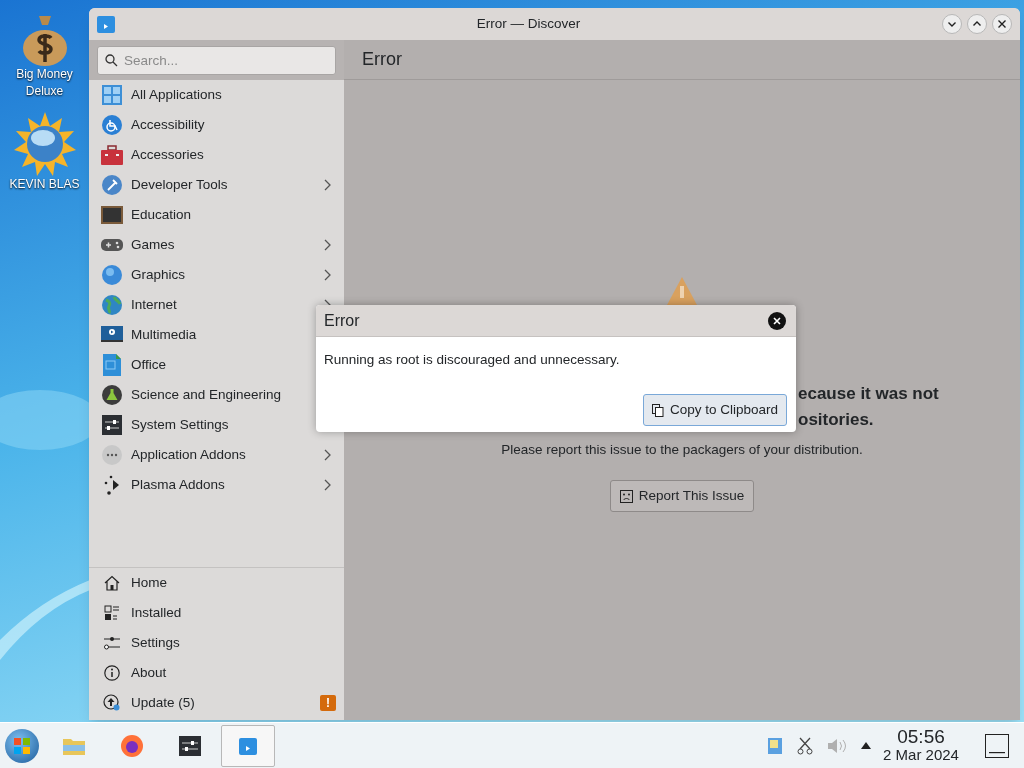  Describe the element at coordinates (168, 125) in the screenshot. I see `category-item: Accessibility` at that location.